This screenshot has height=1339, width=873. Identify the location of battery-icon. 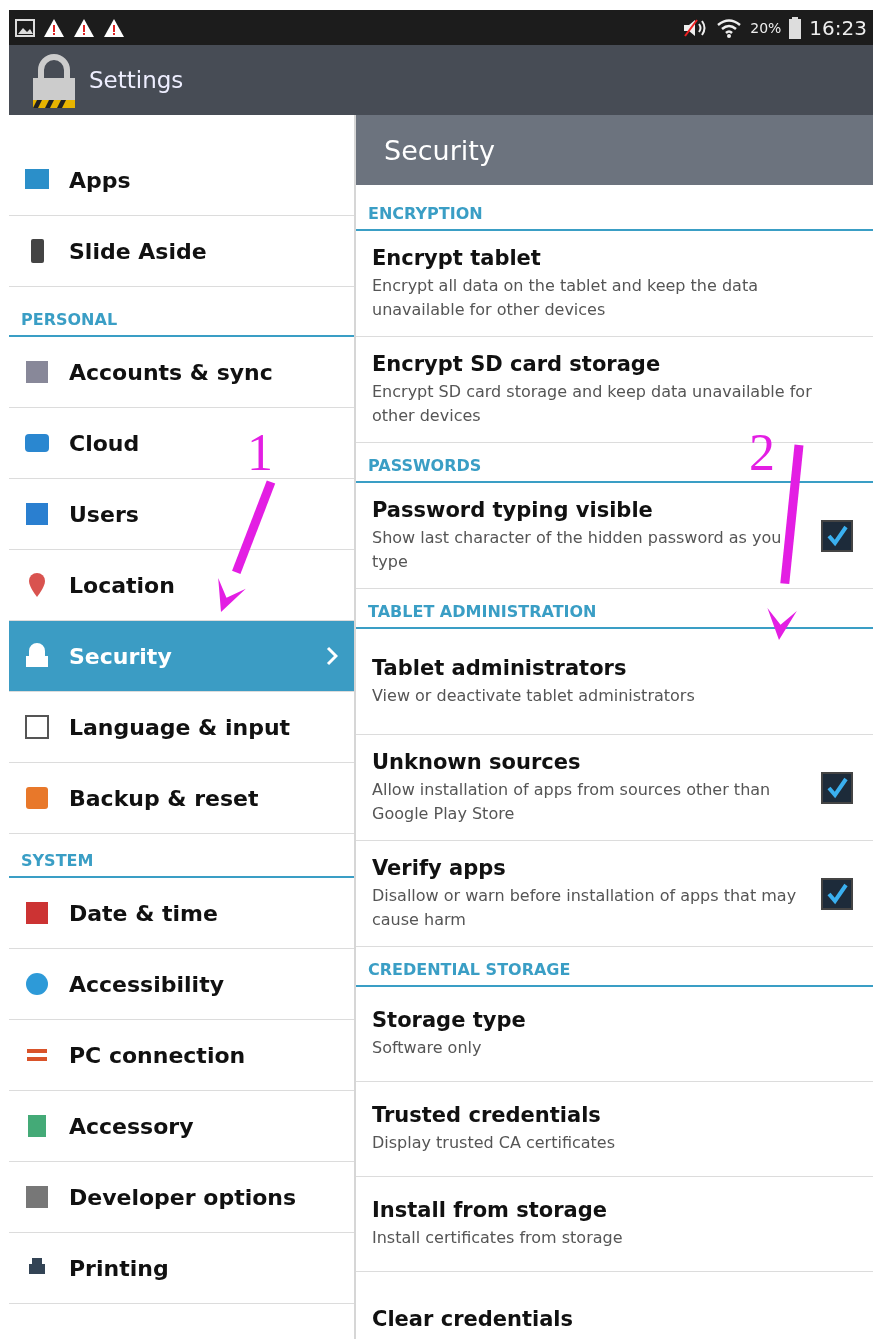
(795, 27).